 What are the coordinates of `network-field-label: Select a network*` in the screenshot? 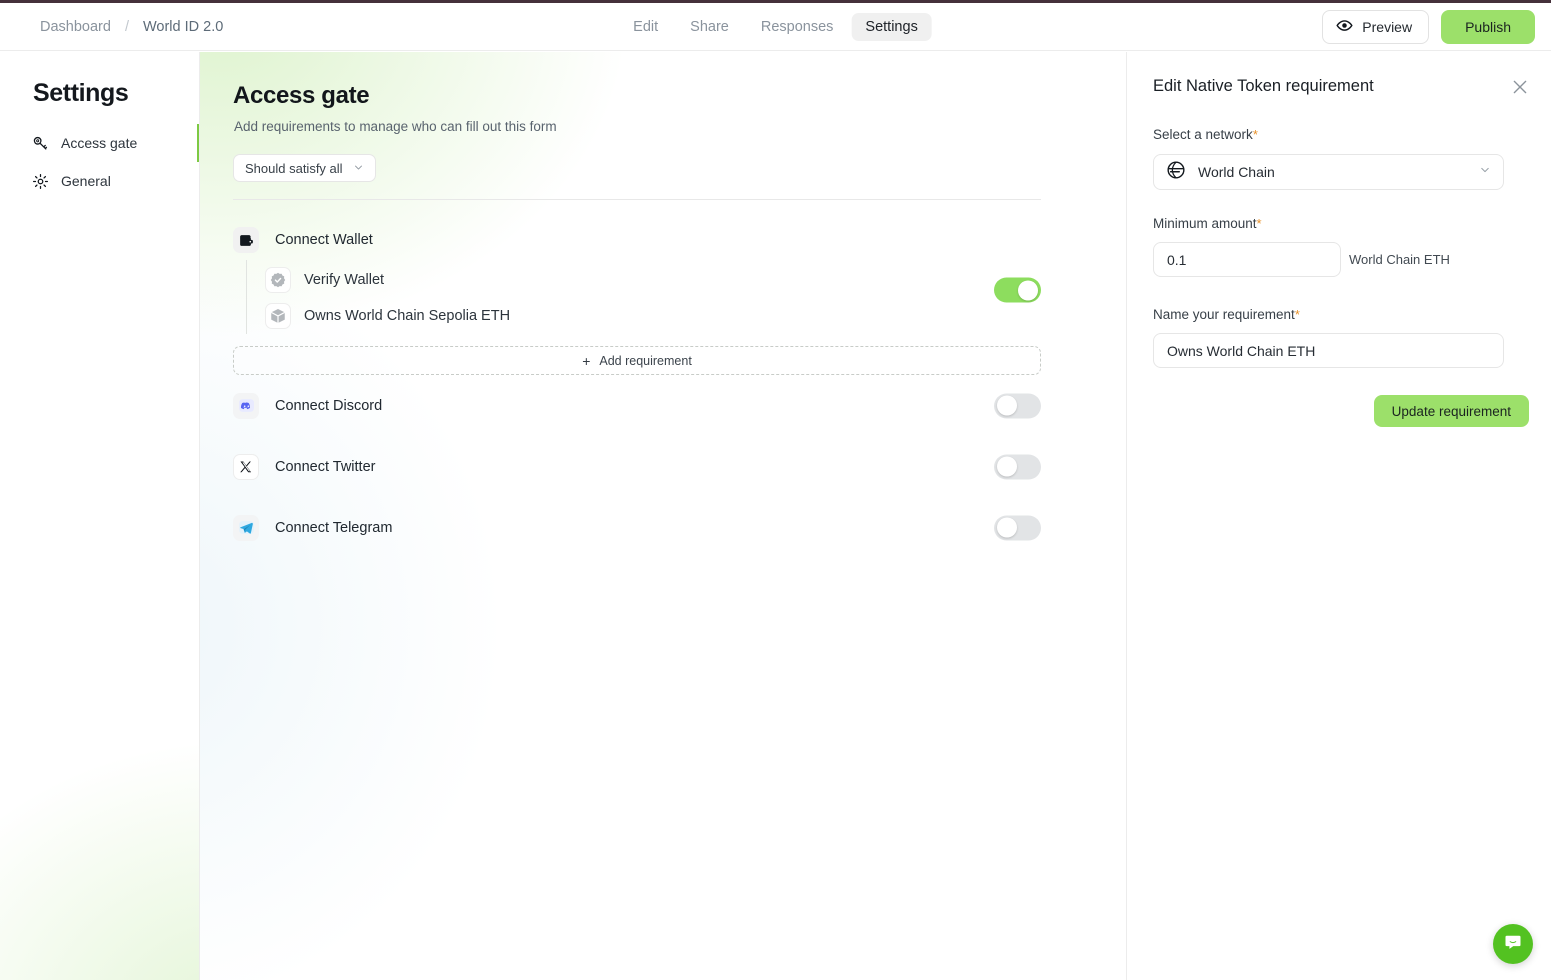 It's located at (1205, 134).